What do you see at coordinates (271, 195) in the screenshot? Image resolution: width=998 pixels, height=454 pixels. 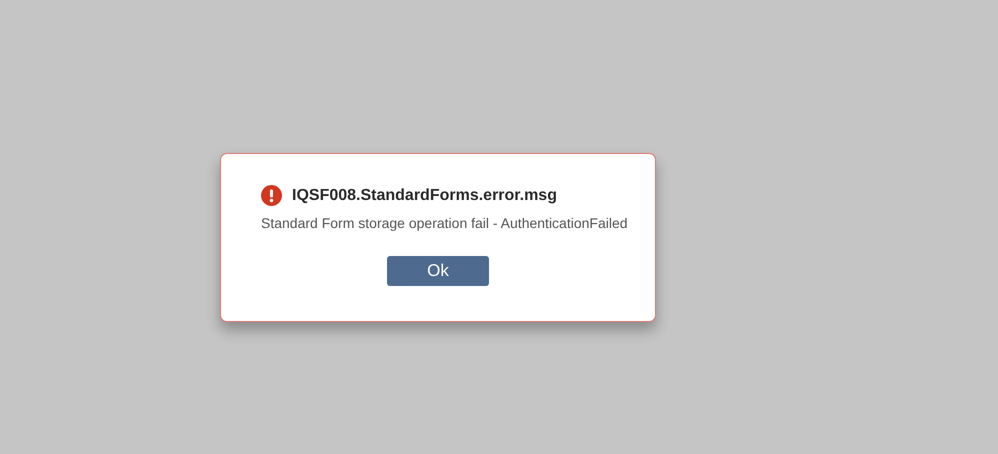 I see `exclamation-icon` at bounding box center [271, 195].